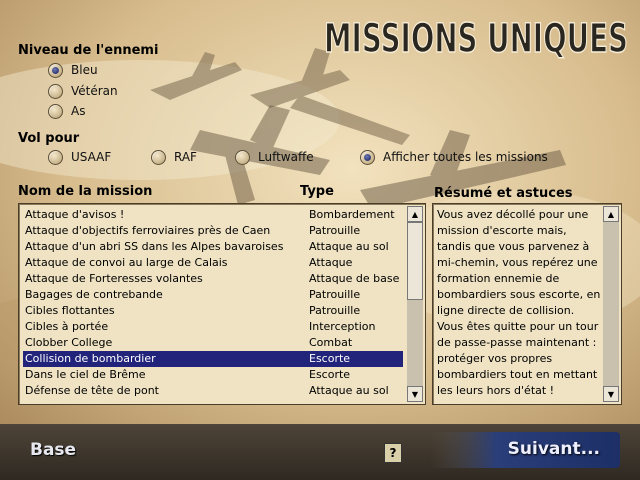 This screenshot has height=480, width=640. Describe the element at coordinates (66, 111) in the screenshot. I see `radio-enemy-as: As` at that location.